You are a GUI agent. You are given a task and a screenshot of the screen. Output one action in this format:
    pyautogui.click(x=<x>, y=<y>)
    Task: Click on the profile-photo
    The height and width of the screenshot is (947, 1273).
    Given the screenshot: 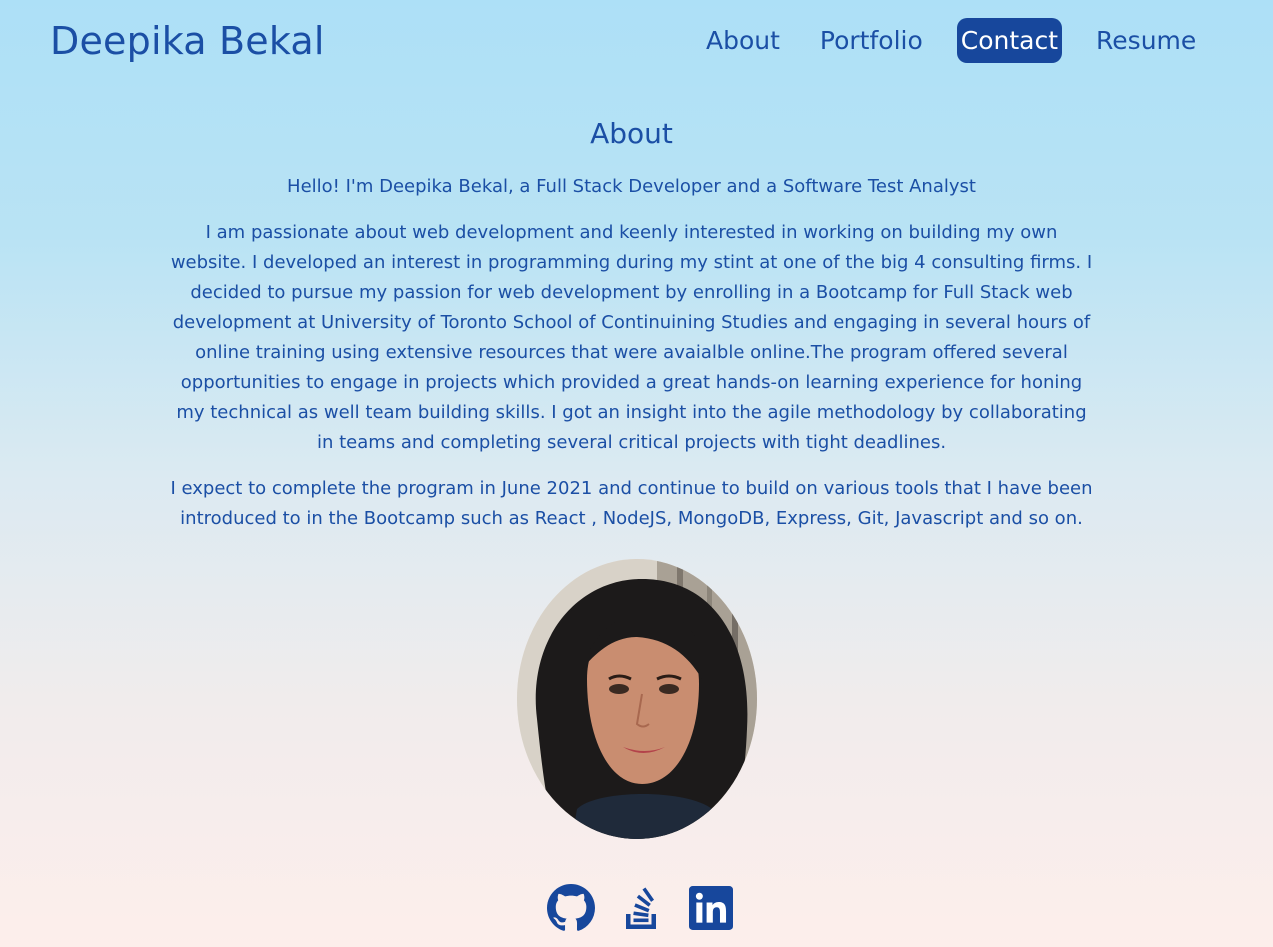 What is the action you would take?
    pyautogui.click(x=637, y=699)
    